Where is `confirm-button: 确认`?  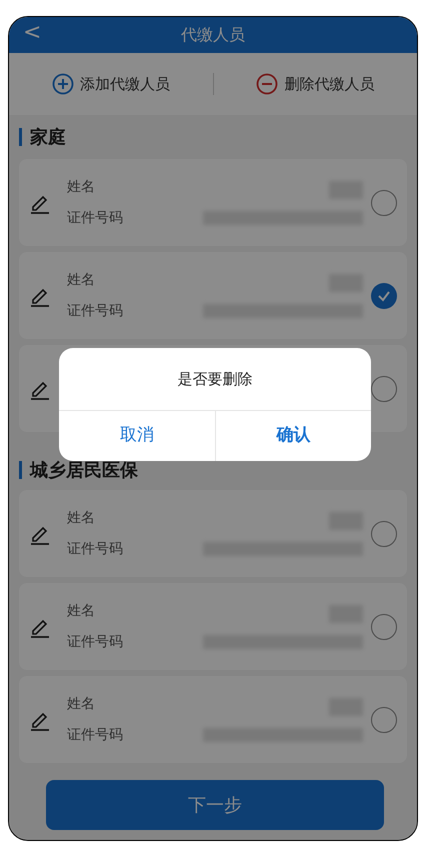 confirm-button: 确认 is located at coordinates (292, 436).